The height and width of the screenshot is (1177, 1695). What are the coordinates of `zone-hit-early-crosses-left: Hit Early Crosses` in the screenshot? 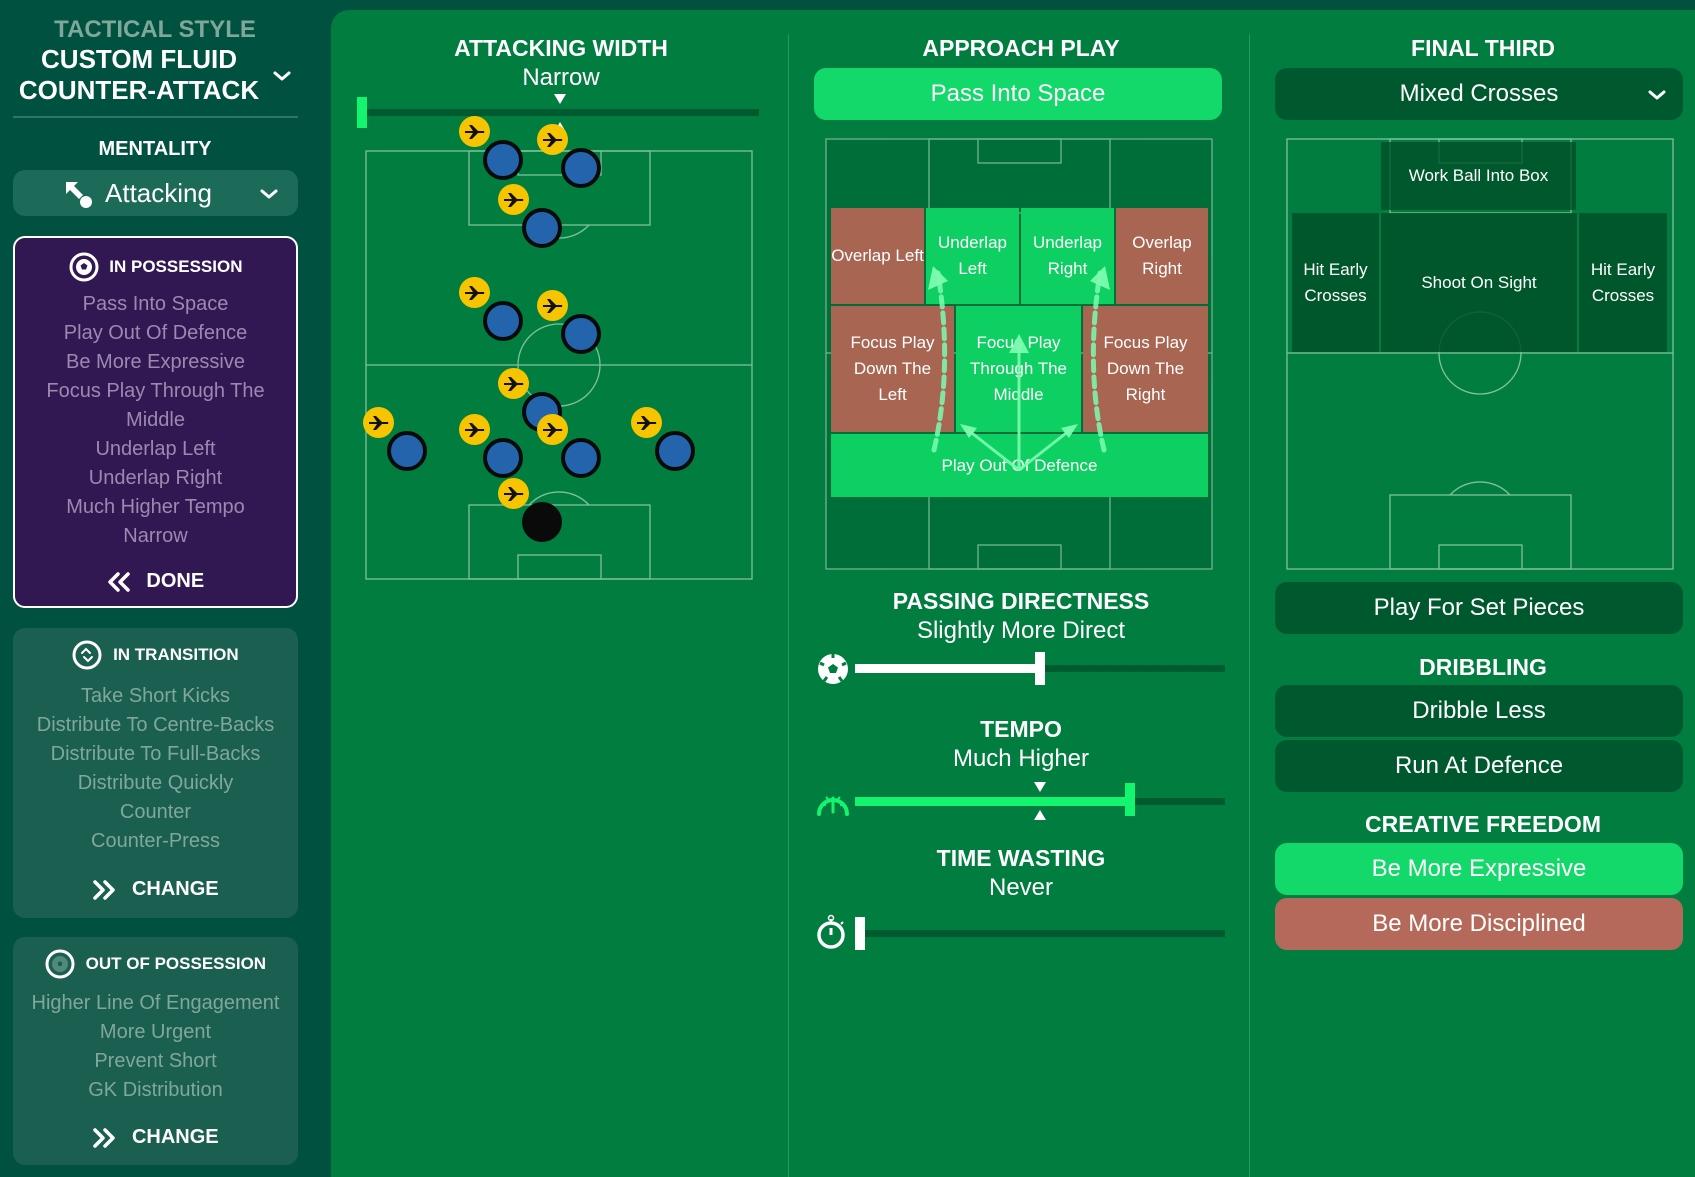 It's located at (1335, 282).